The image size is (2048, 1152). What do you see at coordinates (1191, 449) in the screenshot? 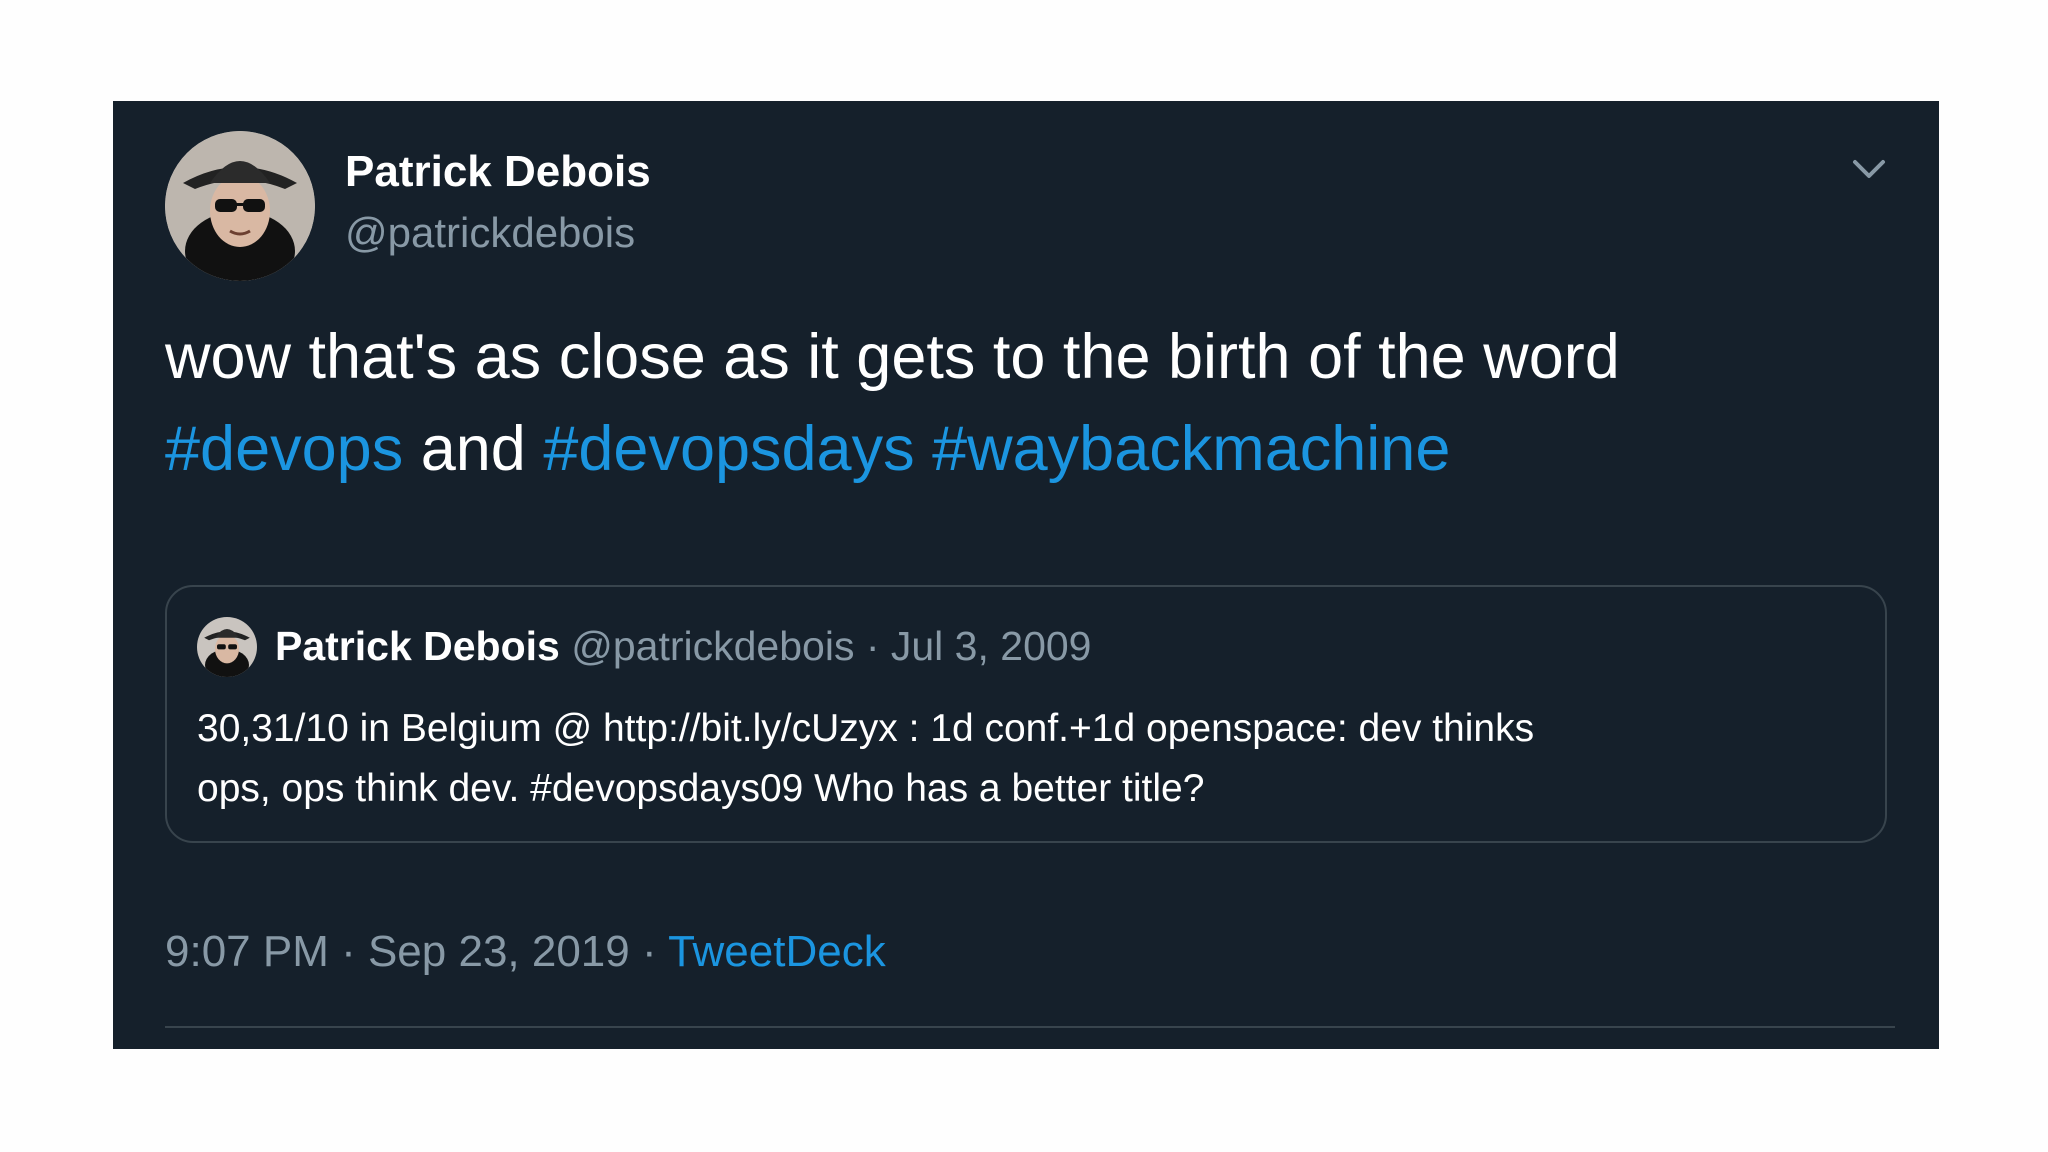
I see `hashtag-waybackmachine: #waybackmachine` at bounding box center [1191, 449].